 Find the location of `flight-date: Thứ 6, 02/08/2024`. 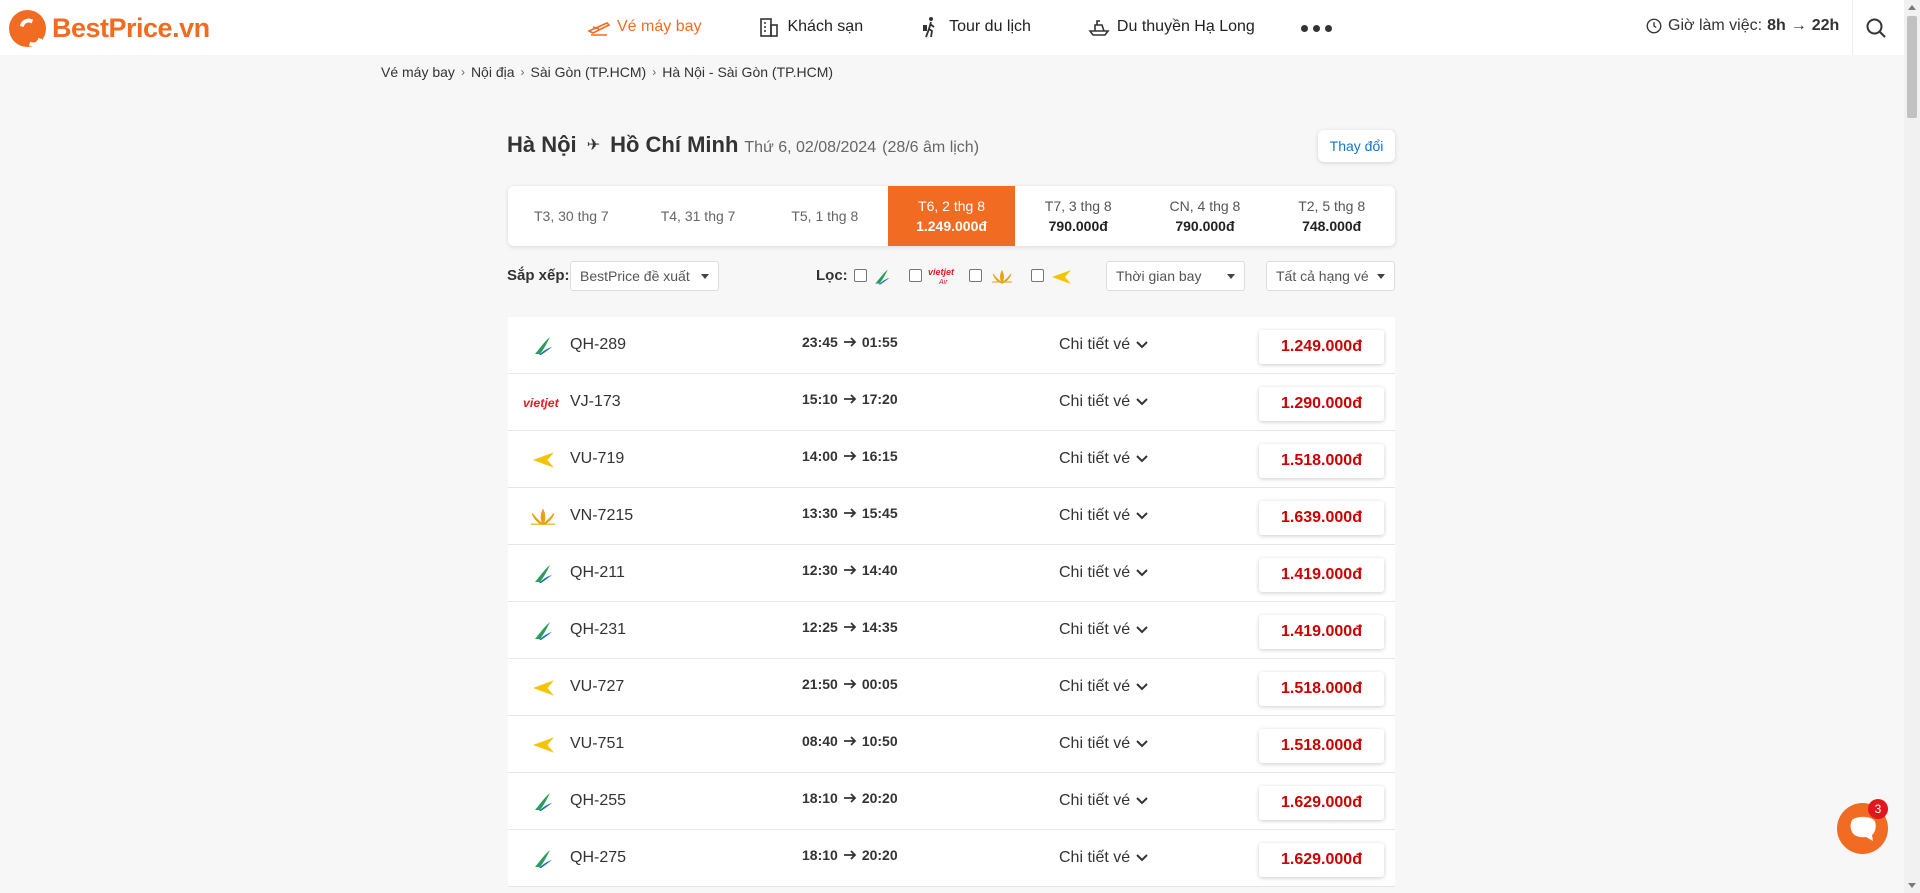

flight-date: Thứ 6, 02/08/2024 is located at coordinates (810, 147).